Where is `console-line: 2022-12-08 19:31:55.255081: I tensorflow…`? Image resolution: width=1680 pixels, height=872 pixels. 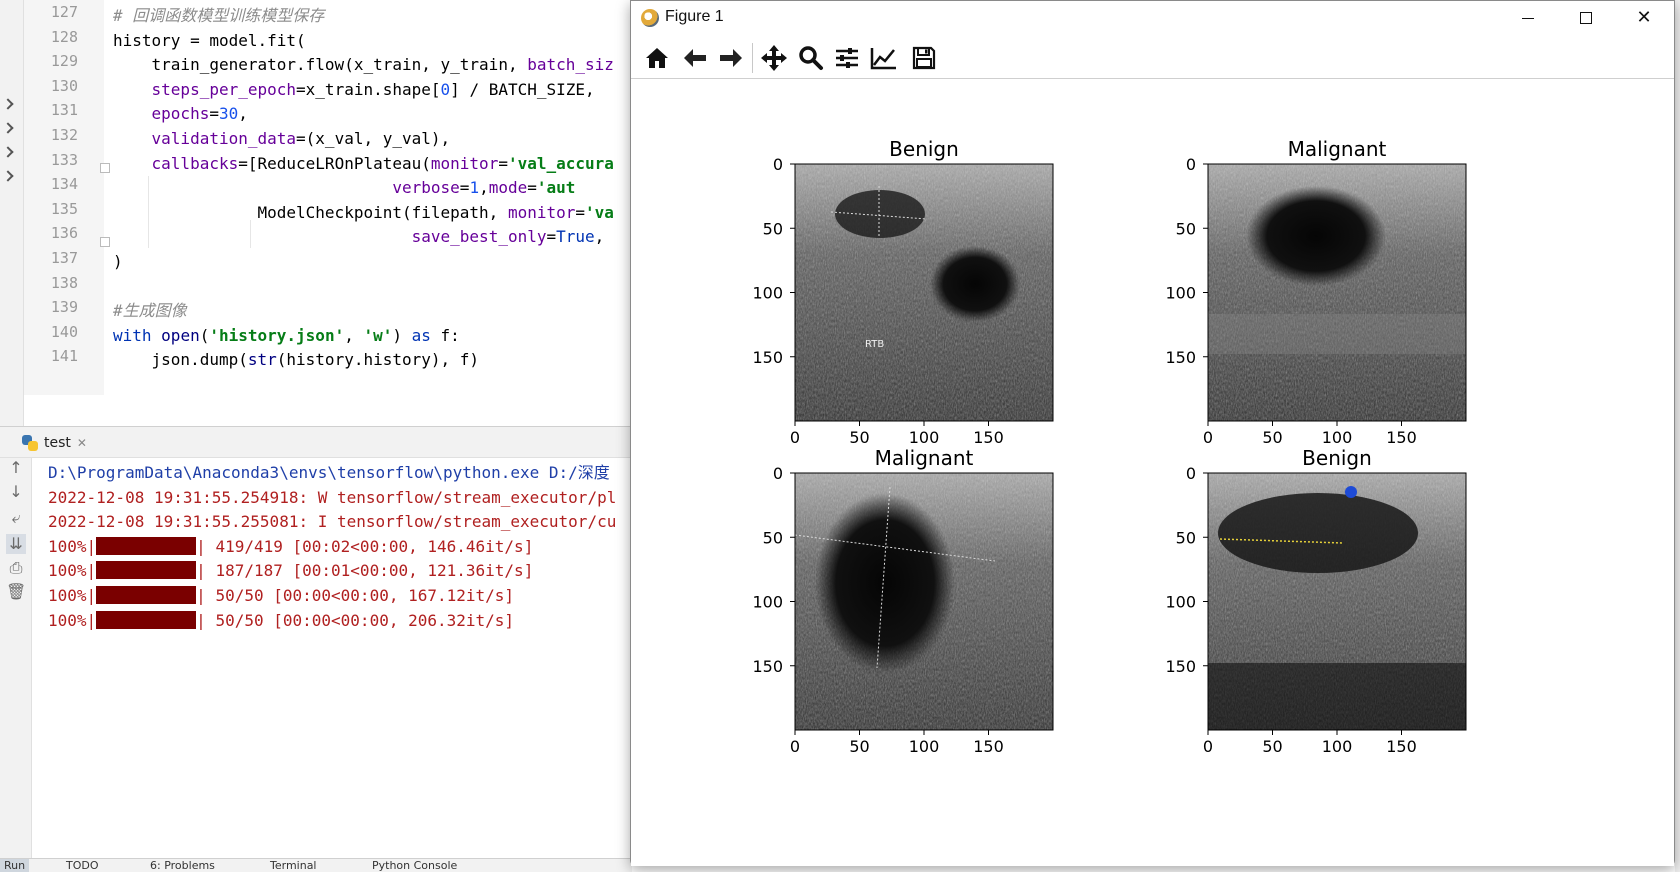 console-line: 2022-12-08 19:31:55.255081: I tensorflow… is located at coordinates (332, 522).